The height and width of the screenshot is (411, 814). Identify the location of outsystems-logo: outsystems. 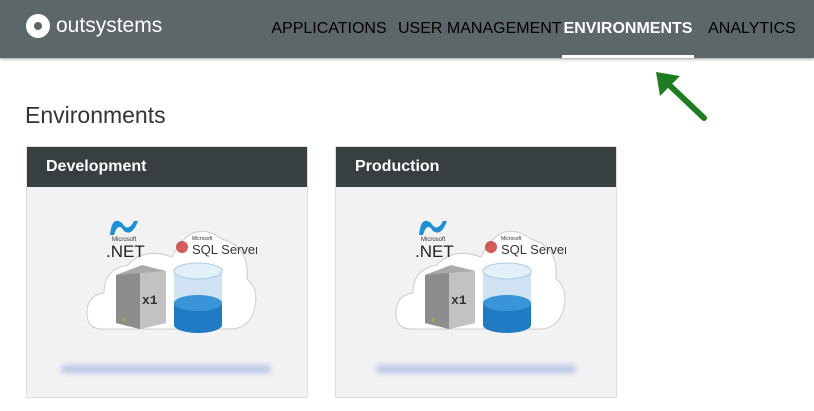
(94, 26).